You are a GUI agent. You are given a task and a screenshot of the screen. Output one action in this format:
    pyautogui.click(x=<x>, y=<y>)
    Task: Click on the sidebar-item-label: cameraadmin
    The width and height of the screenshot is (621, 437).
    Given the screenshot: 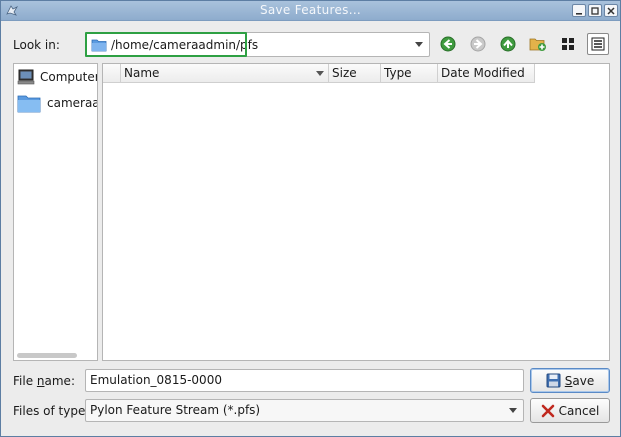 What is the action you would take?
    pyautogui.click(x=72, y=103)
    